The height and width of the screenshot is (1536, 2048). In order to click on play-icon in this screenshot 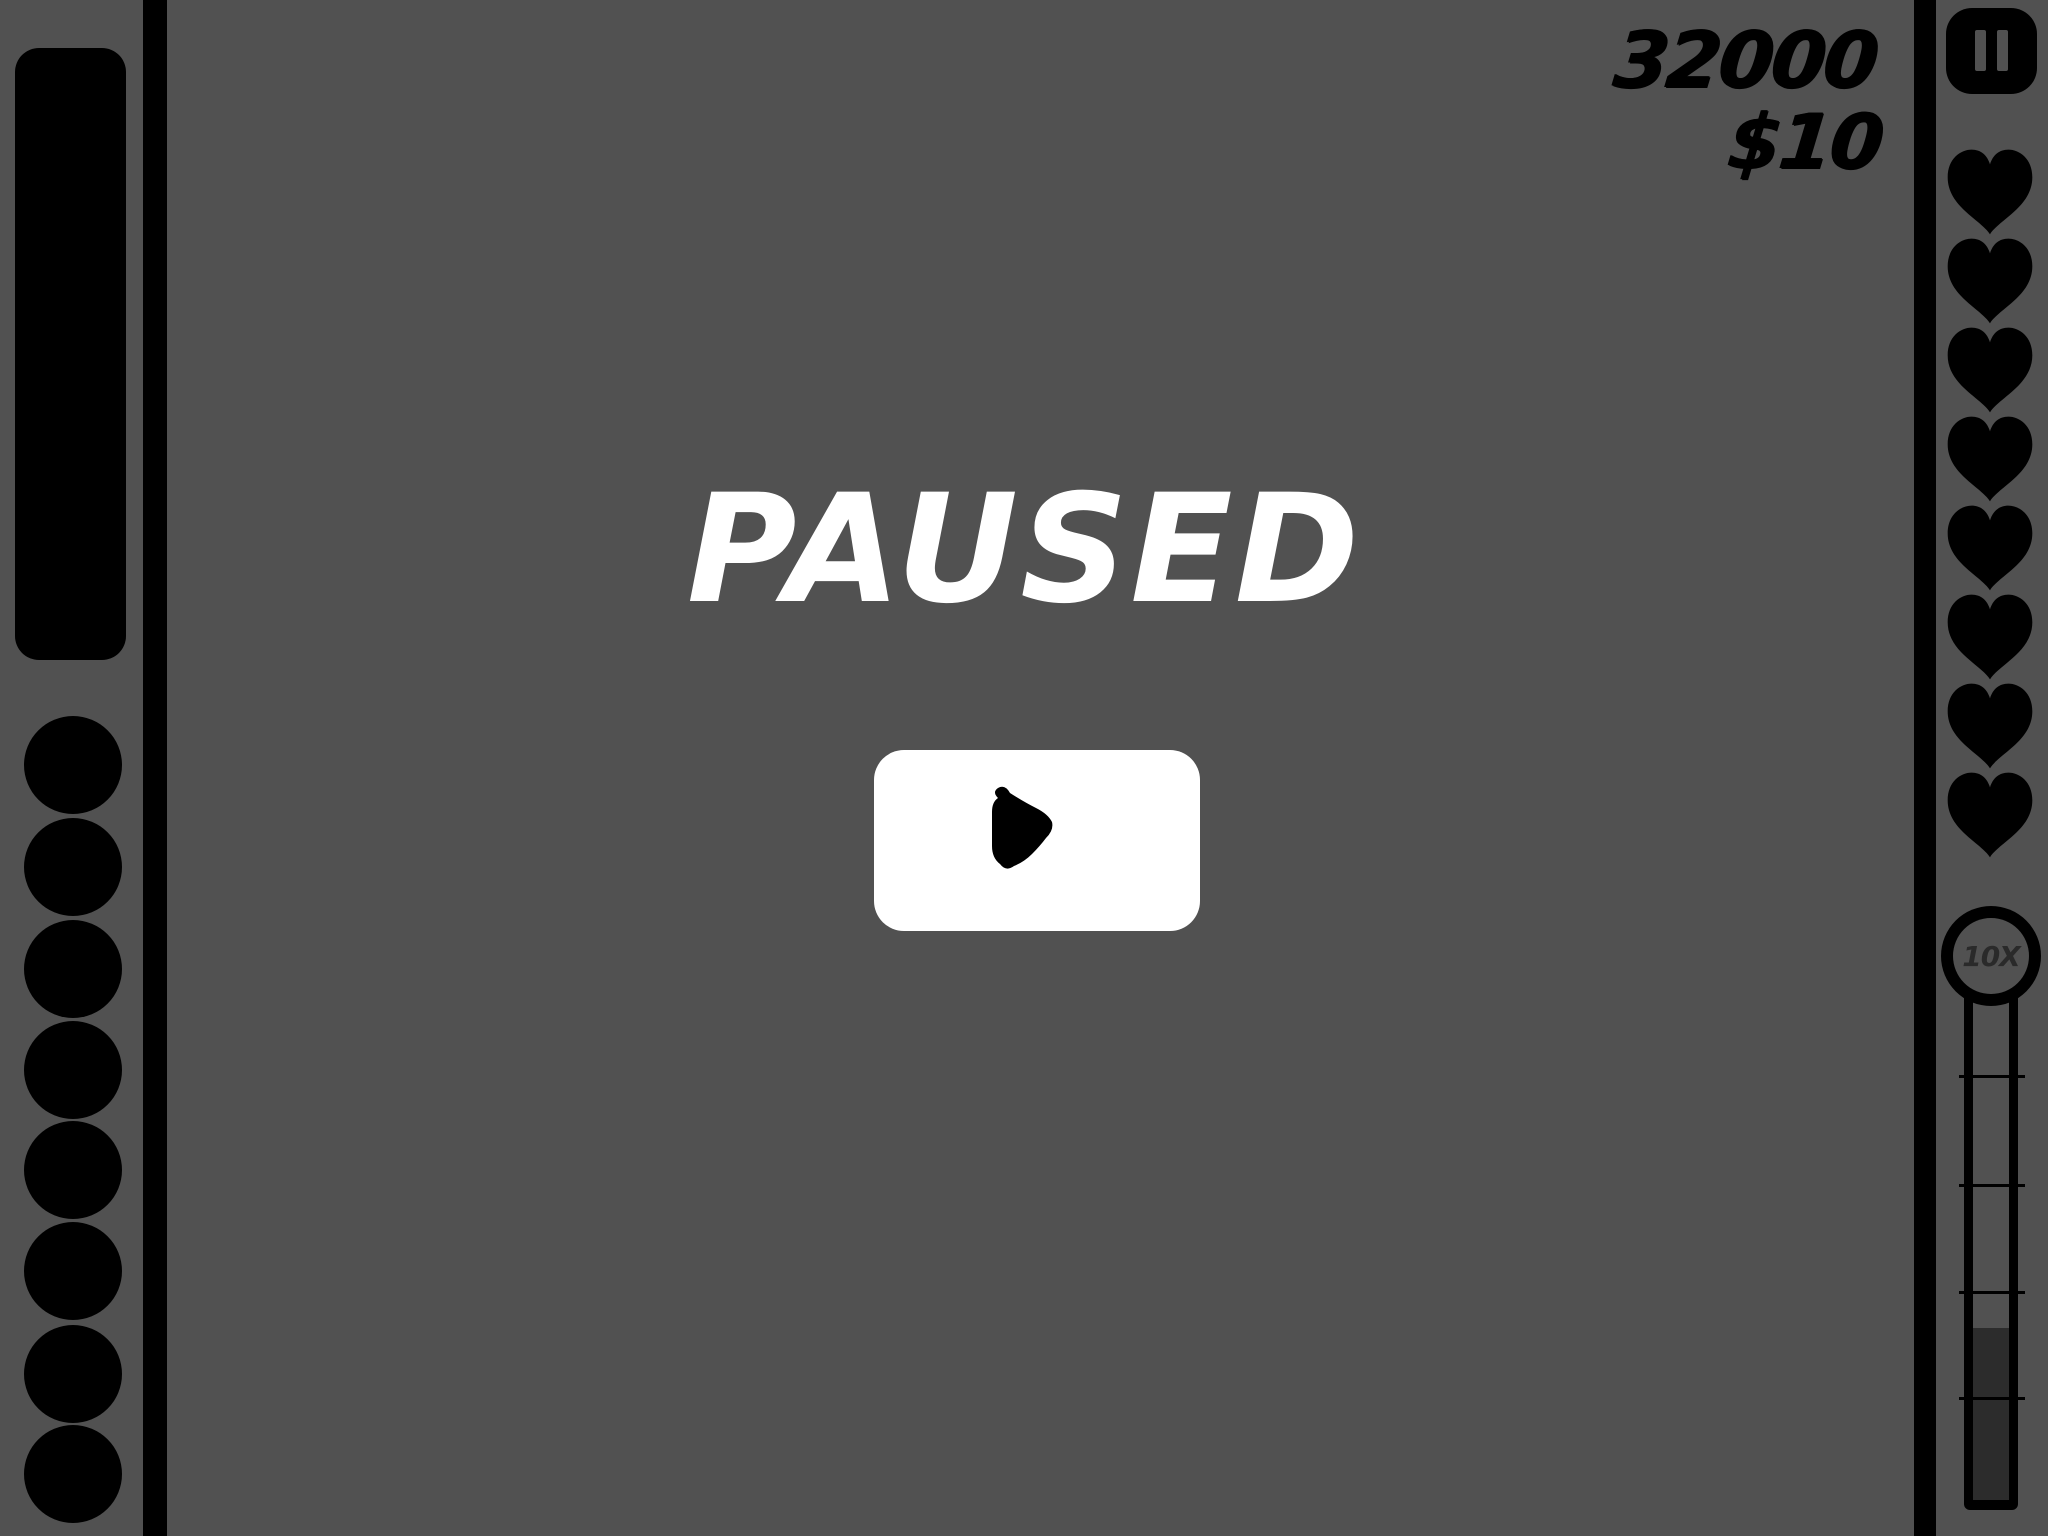, I will do `click(1022, 827)`.